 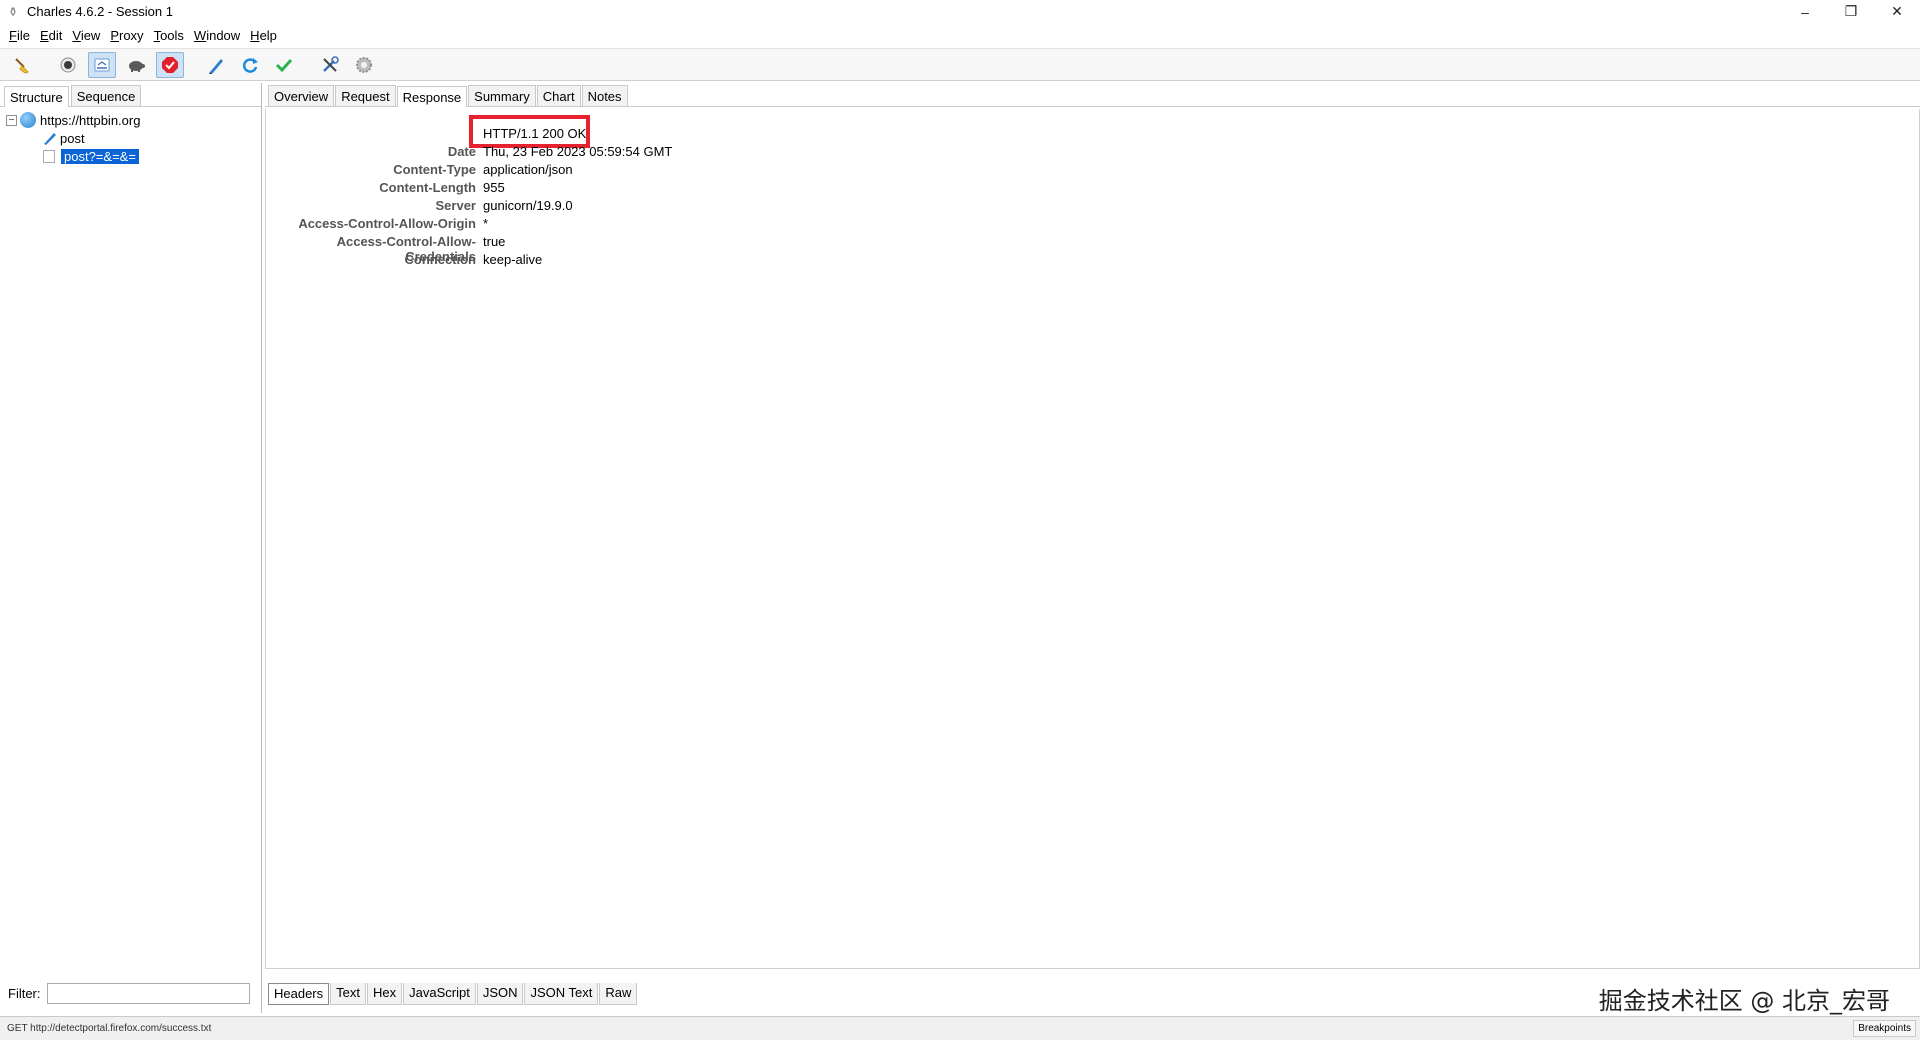 I want to click on tools-icon, so click(x=330, y=65).